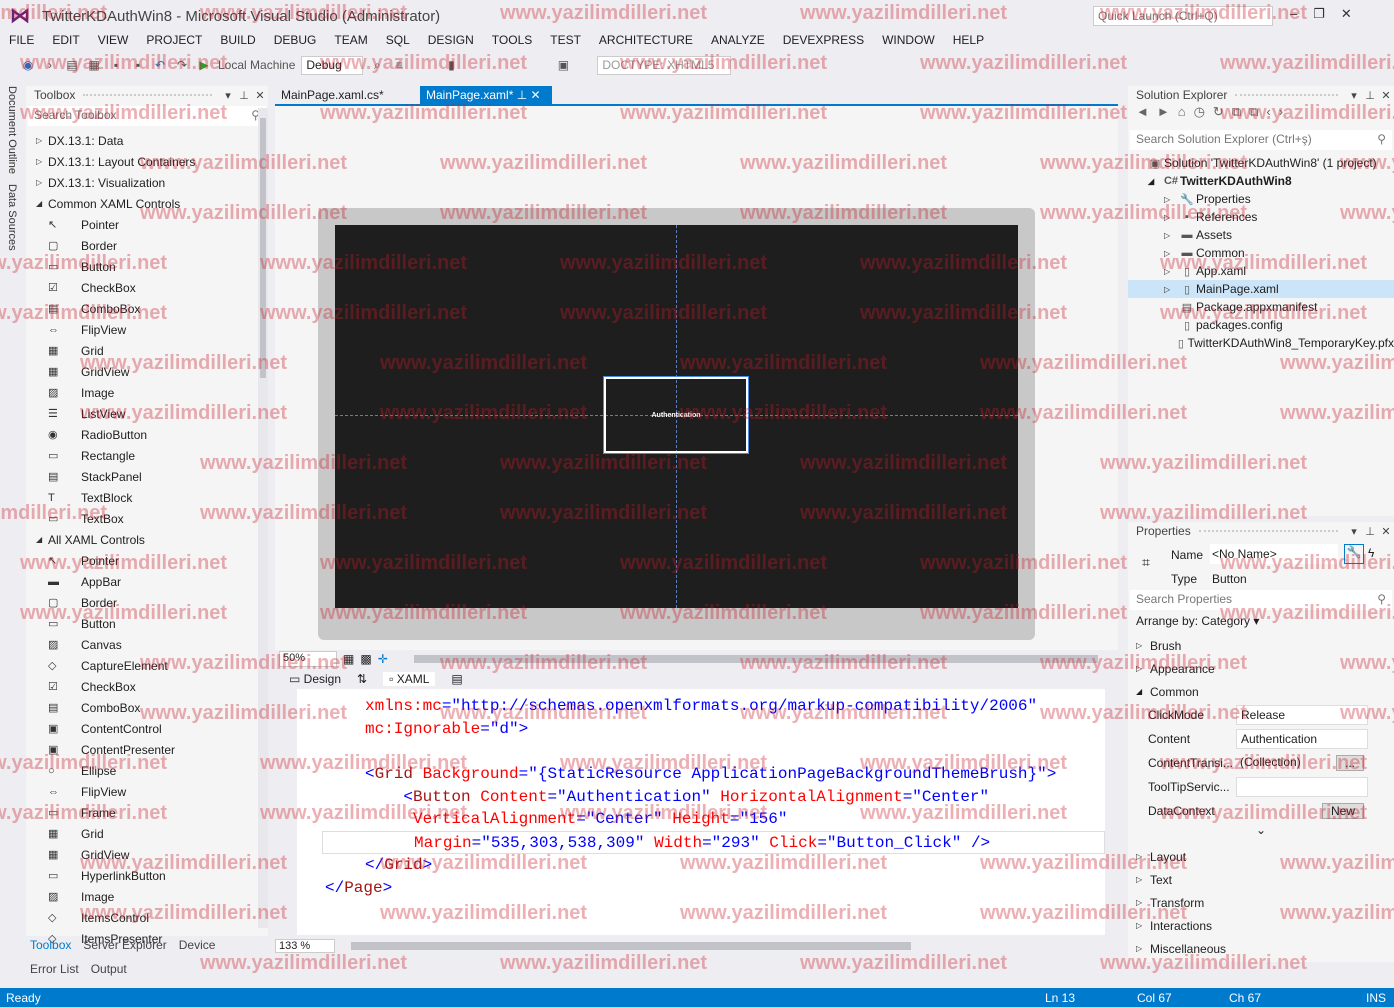 This screenshot has width=1394, height=1007. What do you see at coordinates (1261, 624) in the screenshot?
I see `arrange-by-dropdown: Arrange by: Category ▾` at bounding box center [1261, 624].